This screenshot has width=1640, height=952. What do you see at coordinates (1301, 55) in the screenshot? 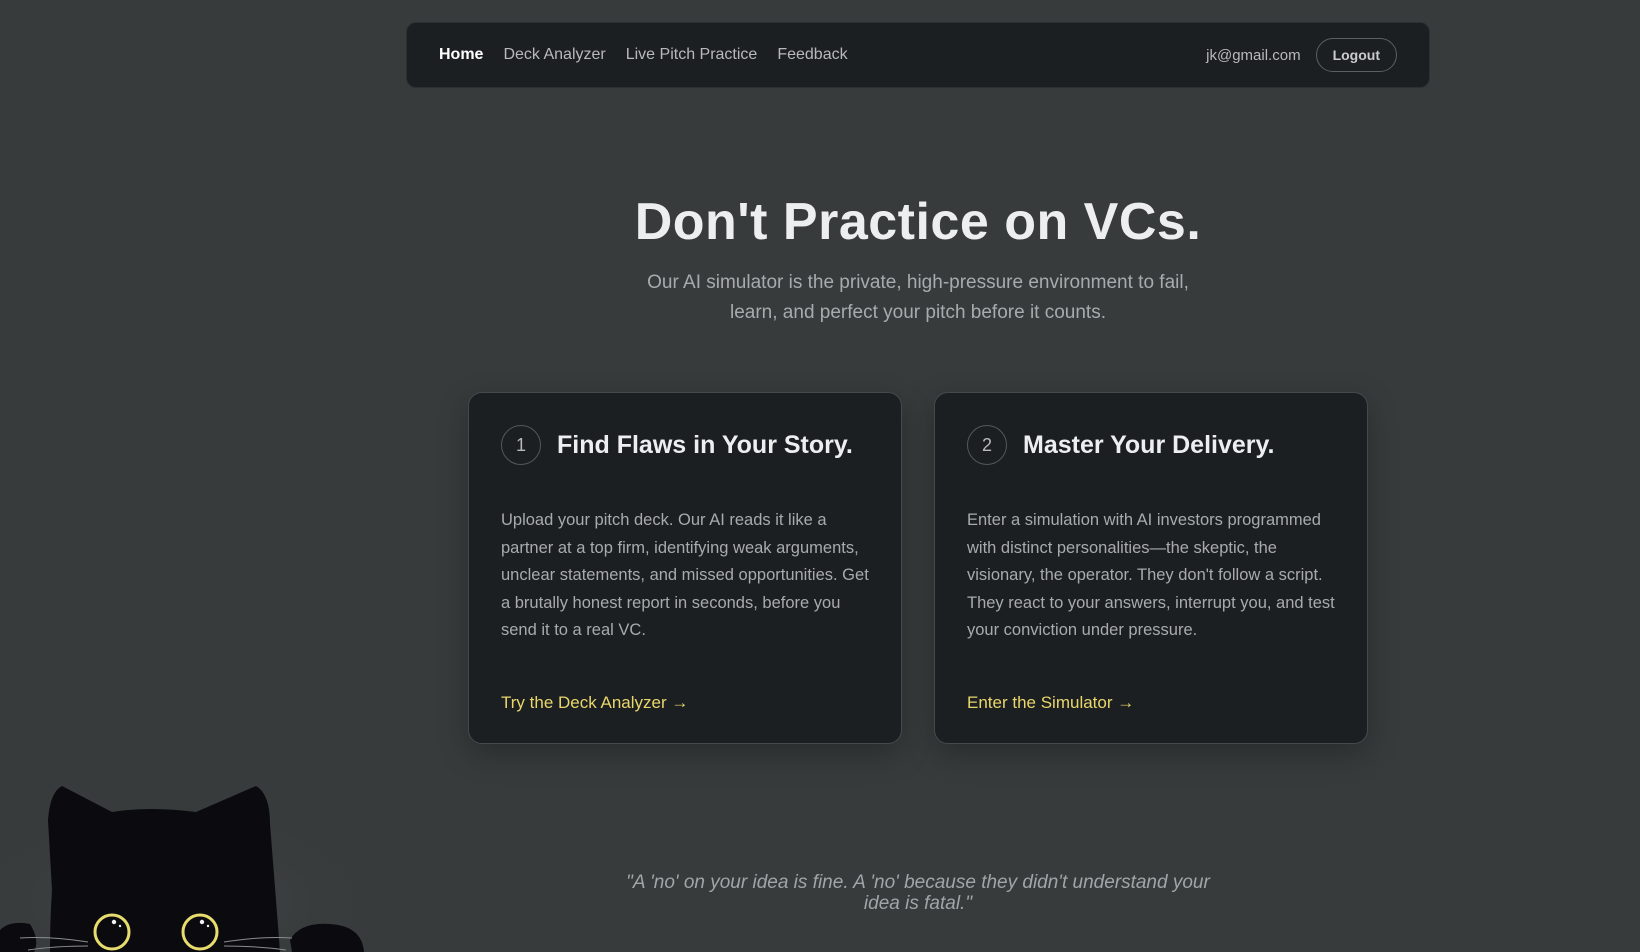
I see `nav-user-area: jk@gmail.com Logout` at bounding box center [1301, 55].